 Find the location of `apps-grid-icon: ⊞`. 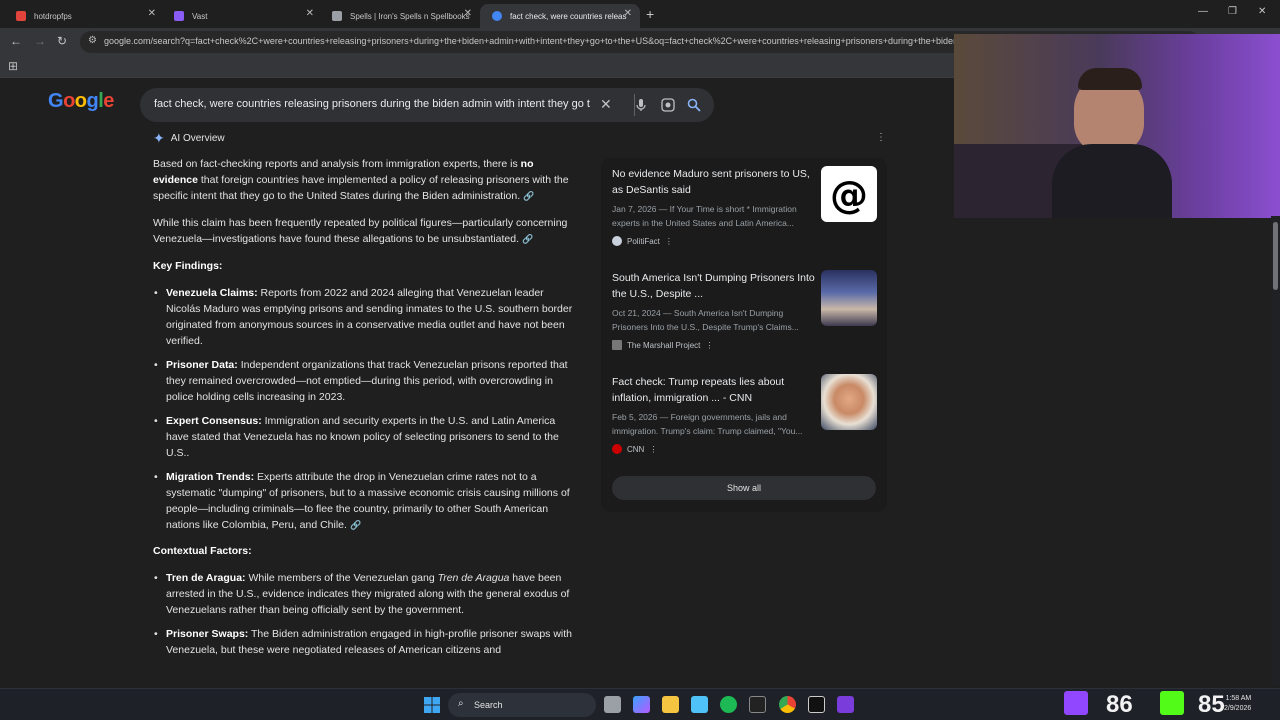

apps-grid-icon: ⊞ is located at coordinates (13, 66).